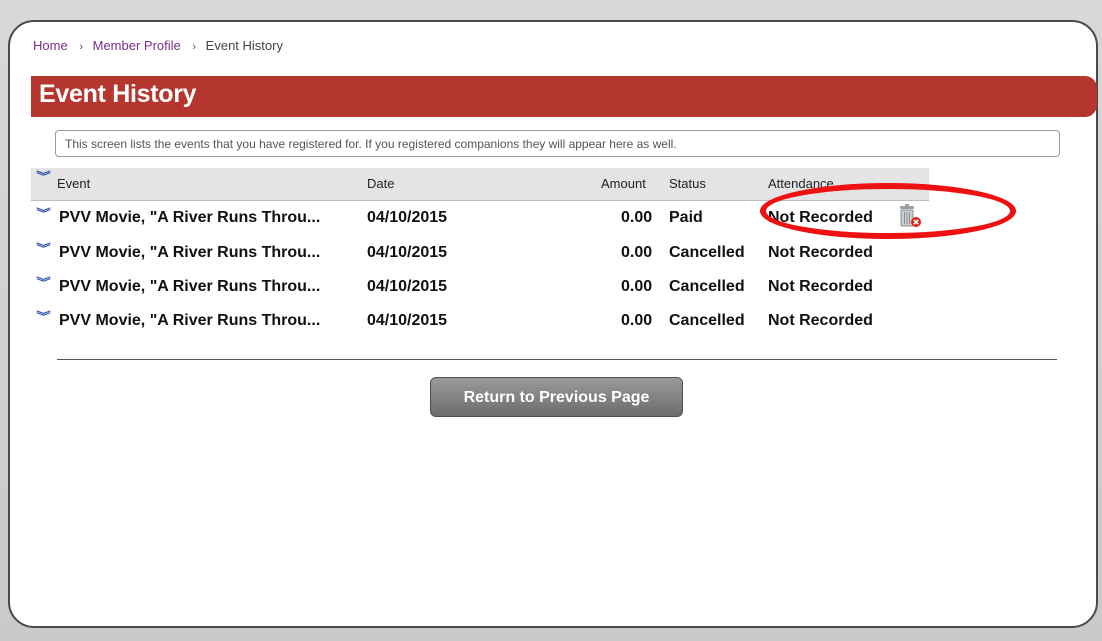 The image size is (1102, 641). I want to click on title-bar: Event History, so click(564, 96).